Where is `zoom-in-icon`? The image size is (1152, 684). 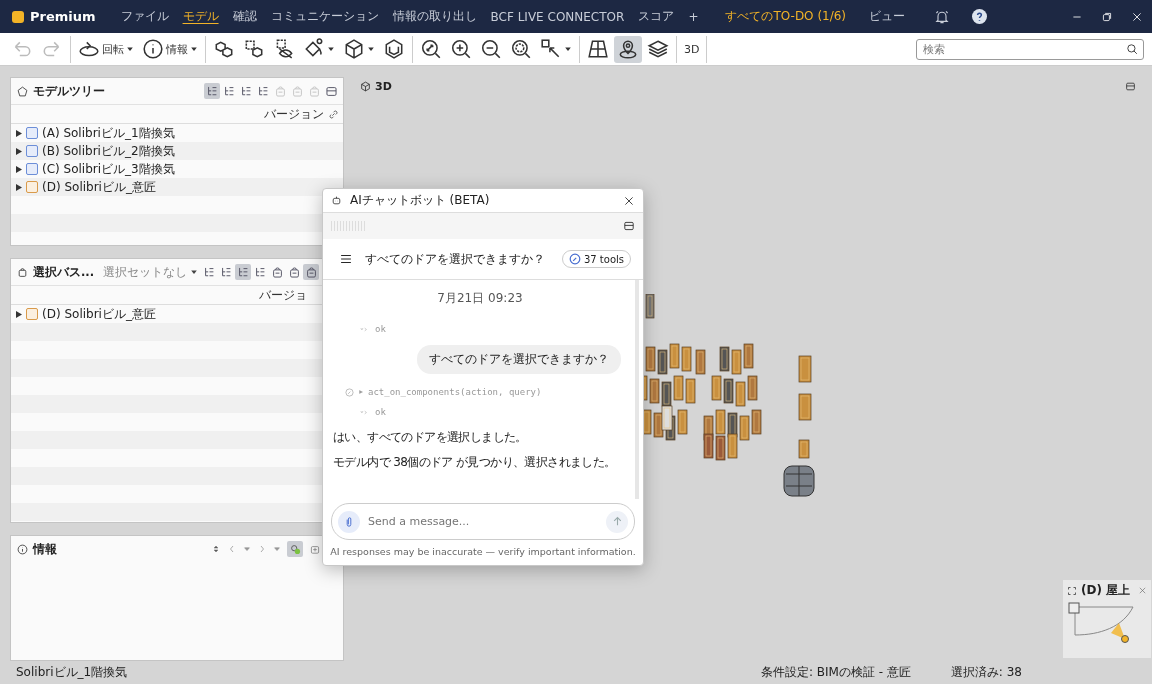 zoom-in-icon is located at coordinates (461, 49).